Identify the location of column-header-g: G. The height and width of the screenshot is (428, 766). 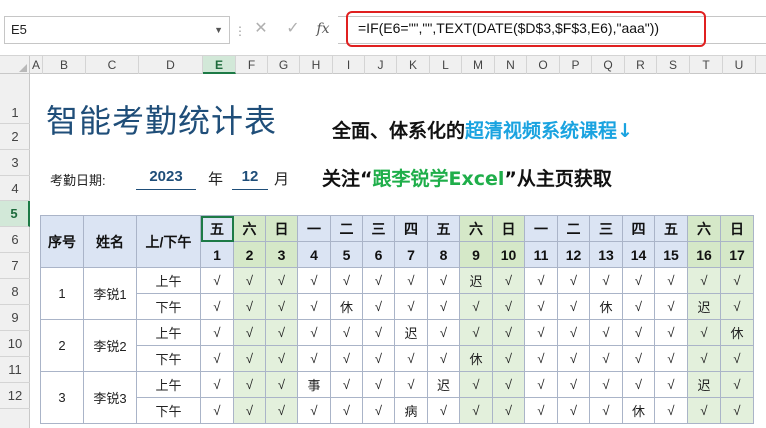
(284, 65).